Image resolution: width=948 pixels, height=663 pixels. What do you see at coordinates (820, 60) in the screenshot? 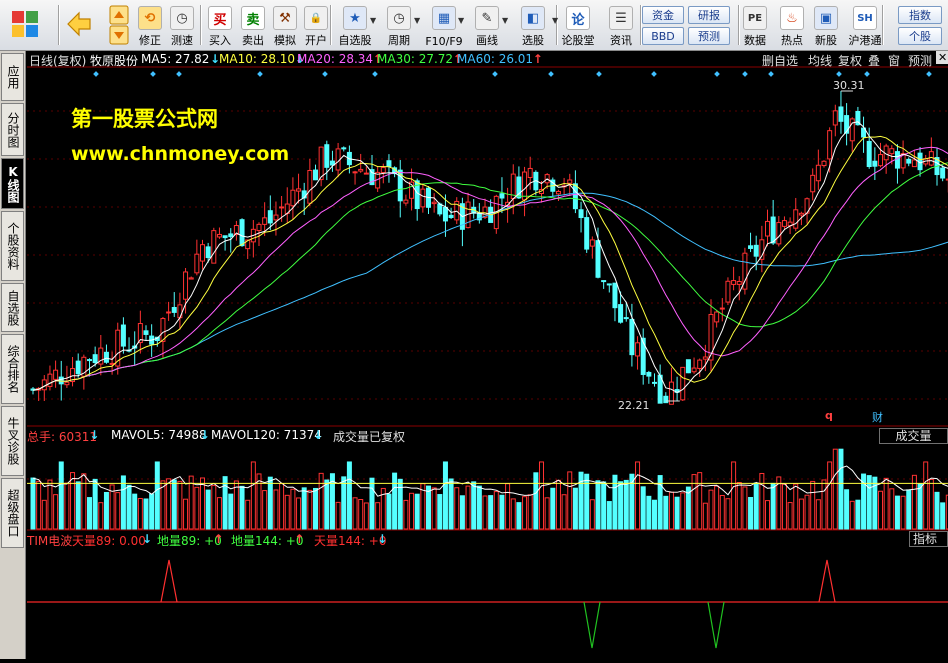
I see `header-button-均线: 均线` at bounding box center [820, 60].